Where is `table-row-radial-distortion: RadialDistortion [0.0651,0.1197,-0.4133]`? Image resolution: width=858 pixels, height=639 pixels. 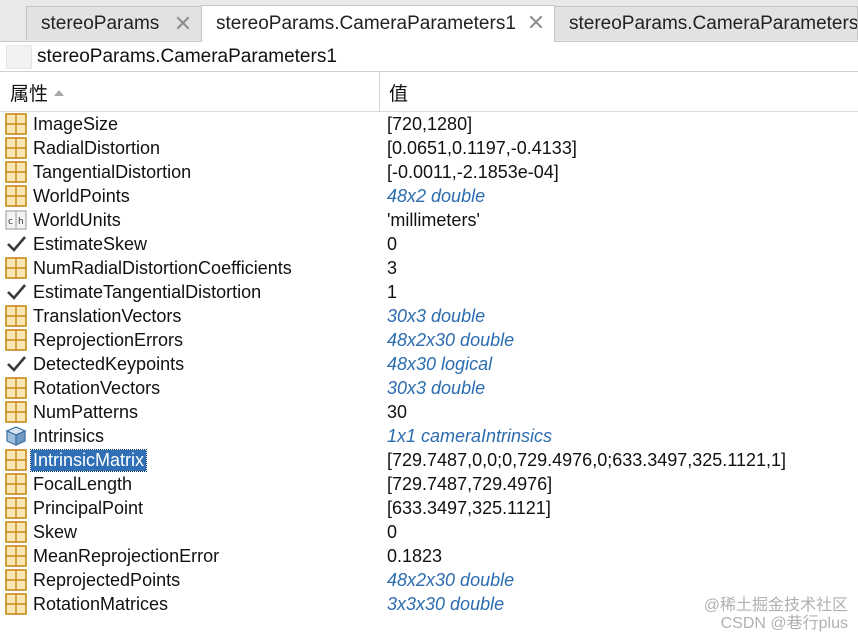 table-row-radial-distortion: RadialDistortion [0.0651,0.1197,-0.4133] is located at coordinates (429, 148).